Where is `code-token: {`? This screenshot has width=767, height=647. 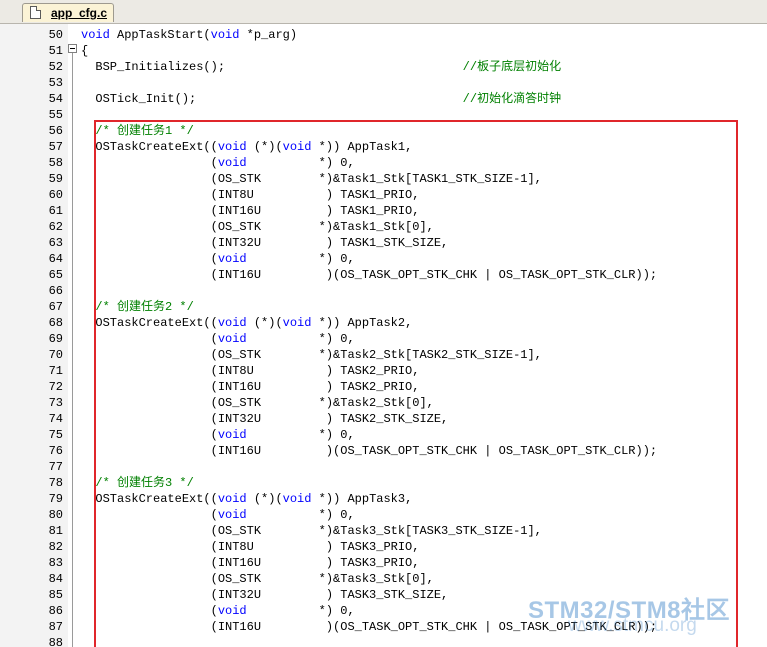 code-token: { is located at coordinates (85, 51).